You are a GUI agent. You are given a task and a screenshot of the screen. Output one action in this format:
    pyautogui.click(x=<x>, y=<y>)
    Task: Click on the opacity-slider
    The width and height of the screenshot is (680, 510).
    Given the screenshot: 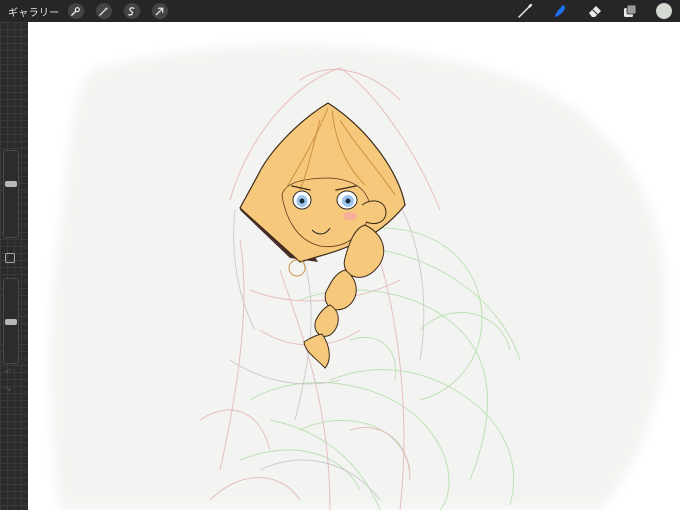 What is the action you would take?
    pyautogui.click(x=11, y=321)
    